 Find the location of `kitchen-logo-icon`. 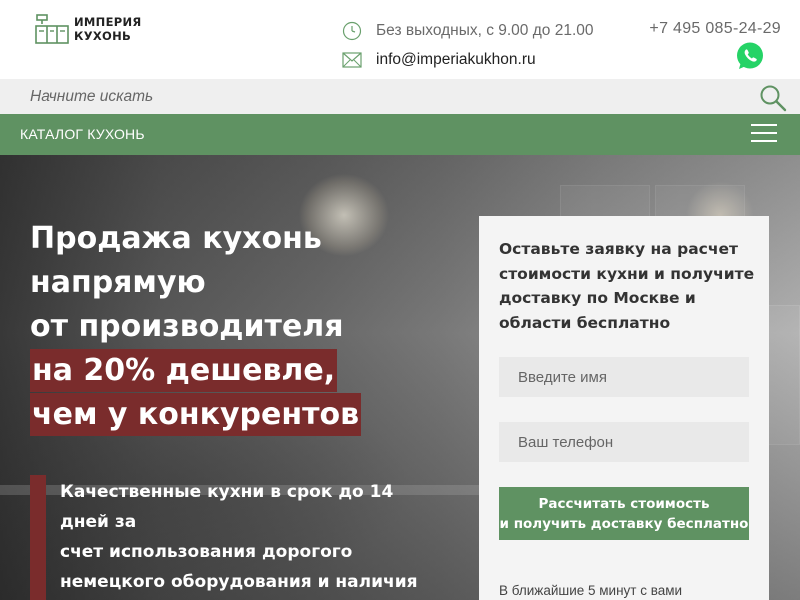

kitchen-logo-icon is located at coordinates (52, 29).